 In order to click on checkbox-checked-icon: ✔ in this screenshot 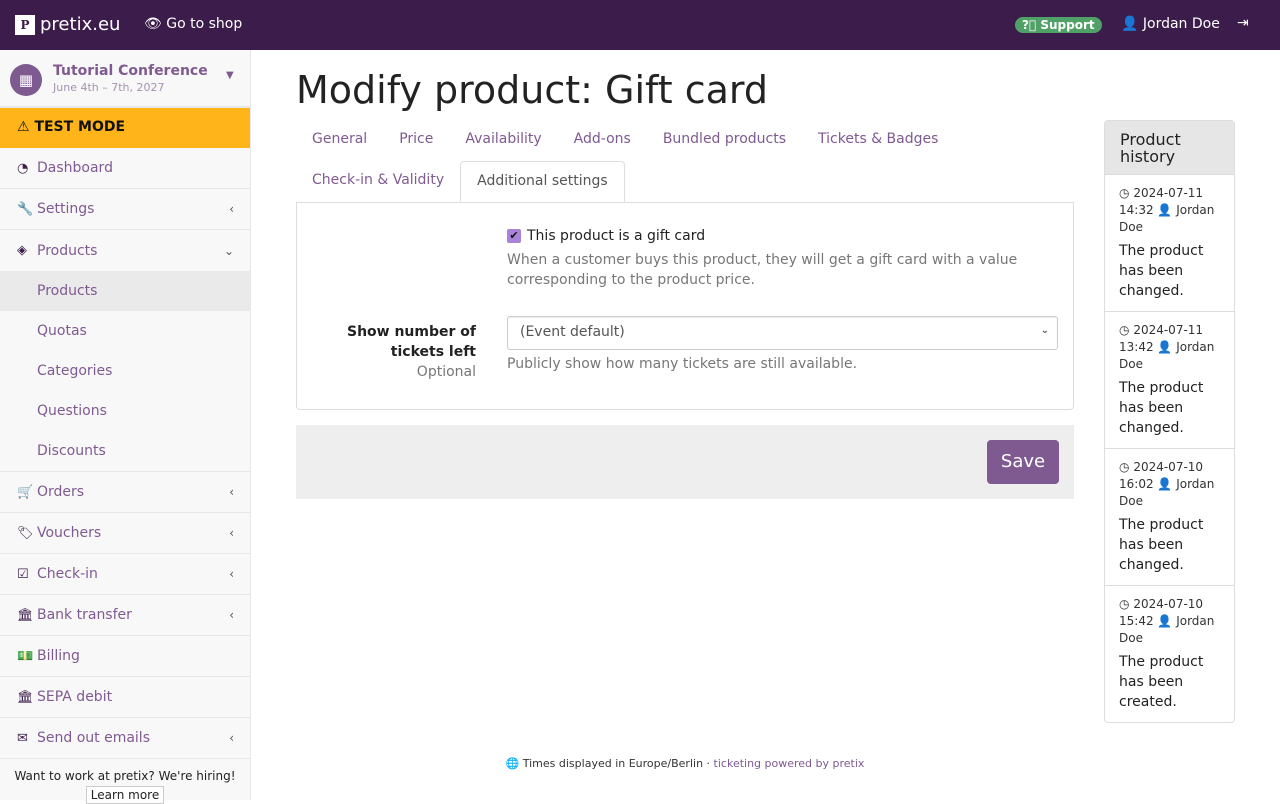, I will do `click(514, 236)`.